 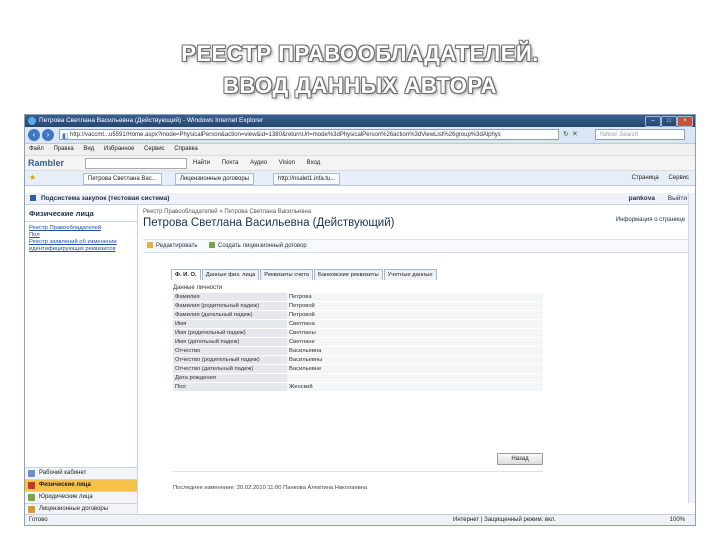 What do you see at coordinates (31, 509) in the screenshot?
I see `licenses-icon` at bounding box center [31, 509].